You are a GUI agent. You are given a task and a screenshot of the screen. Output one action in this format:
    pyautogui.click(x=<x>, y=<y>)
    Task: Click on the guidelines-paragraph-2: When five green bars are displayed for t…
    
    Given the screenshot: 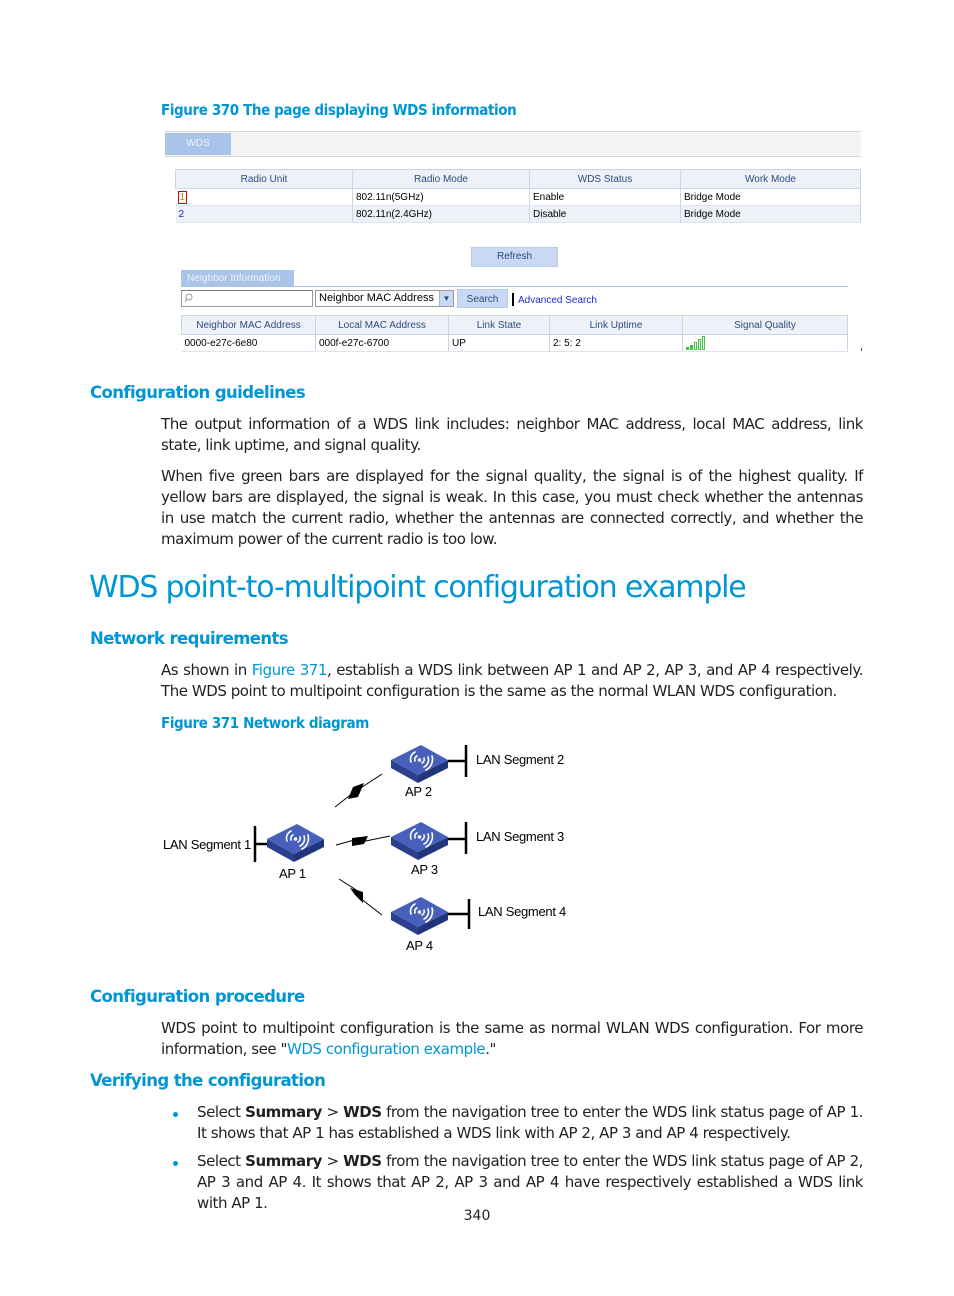 What is the action you would take?
    pyautogui.click(x=512, y=507)
    